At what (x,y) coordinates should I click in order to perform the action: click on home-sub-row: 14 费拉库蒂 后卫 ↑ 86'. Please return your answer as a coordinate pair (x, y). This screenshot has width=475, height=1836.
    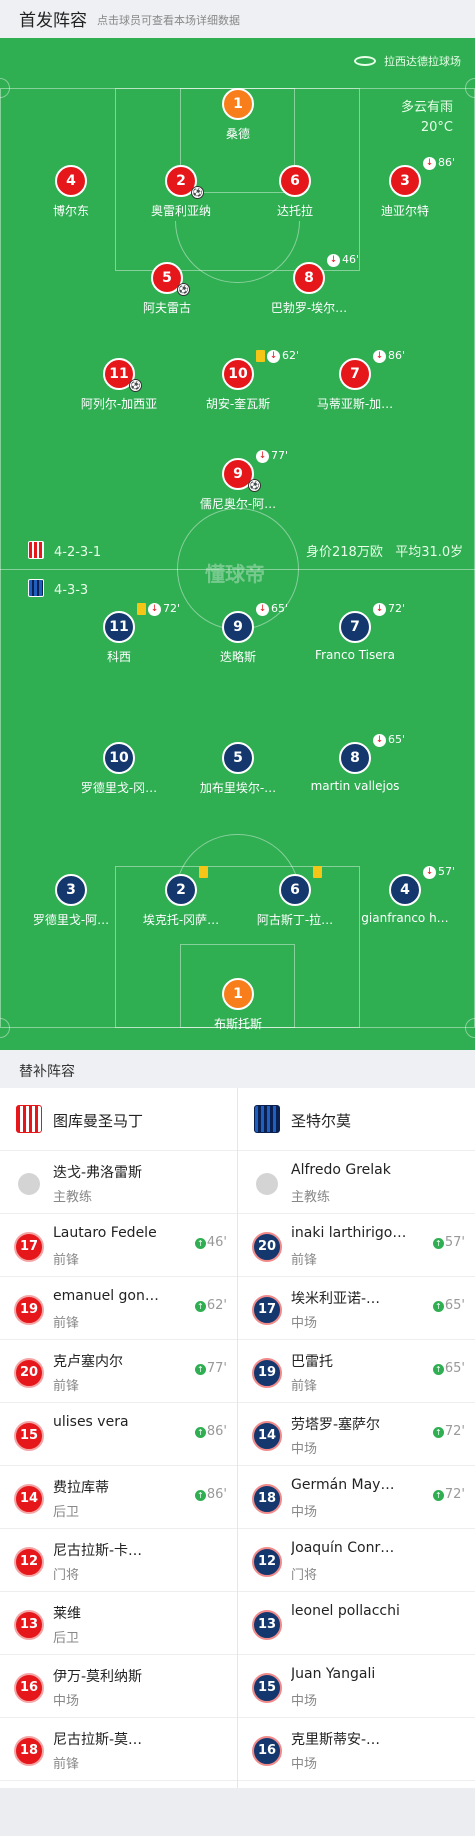
    Looking at the image, I should click on (118, 1497).